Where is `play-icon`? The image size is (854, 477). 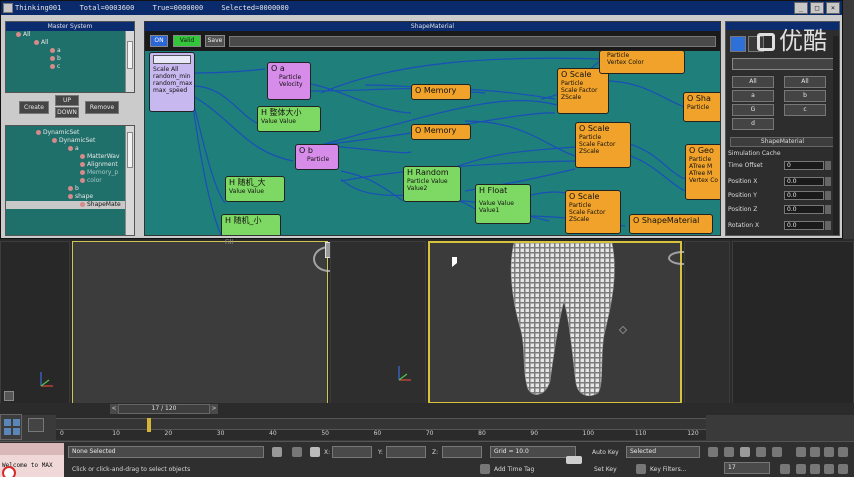
play-icon is located at coordinates (745, 452).